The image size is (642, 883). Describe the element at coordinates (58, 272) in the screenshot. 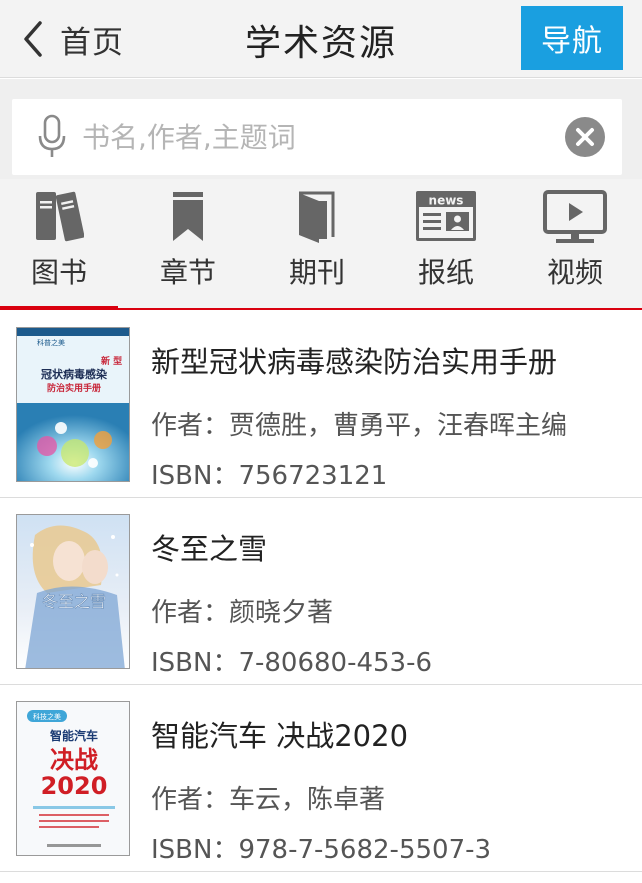

I see `tab-label: 图书` at that location.